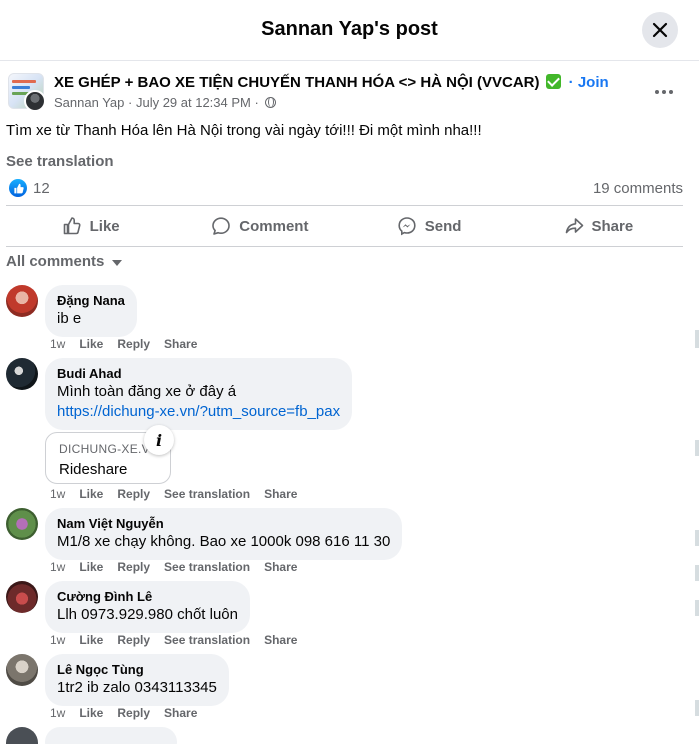 This screenshot has height=744, width=699. Describe the element at coordinates (193, 102) in the screenshot. I see `post-timestamp-link: July 29 at 12:34 PM` at that location.